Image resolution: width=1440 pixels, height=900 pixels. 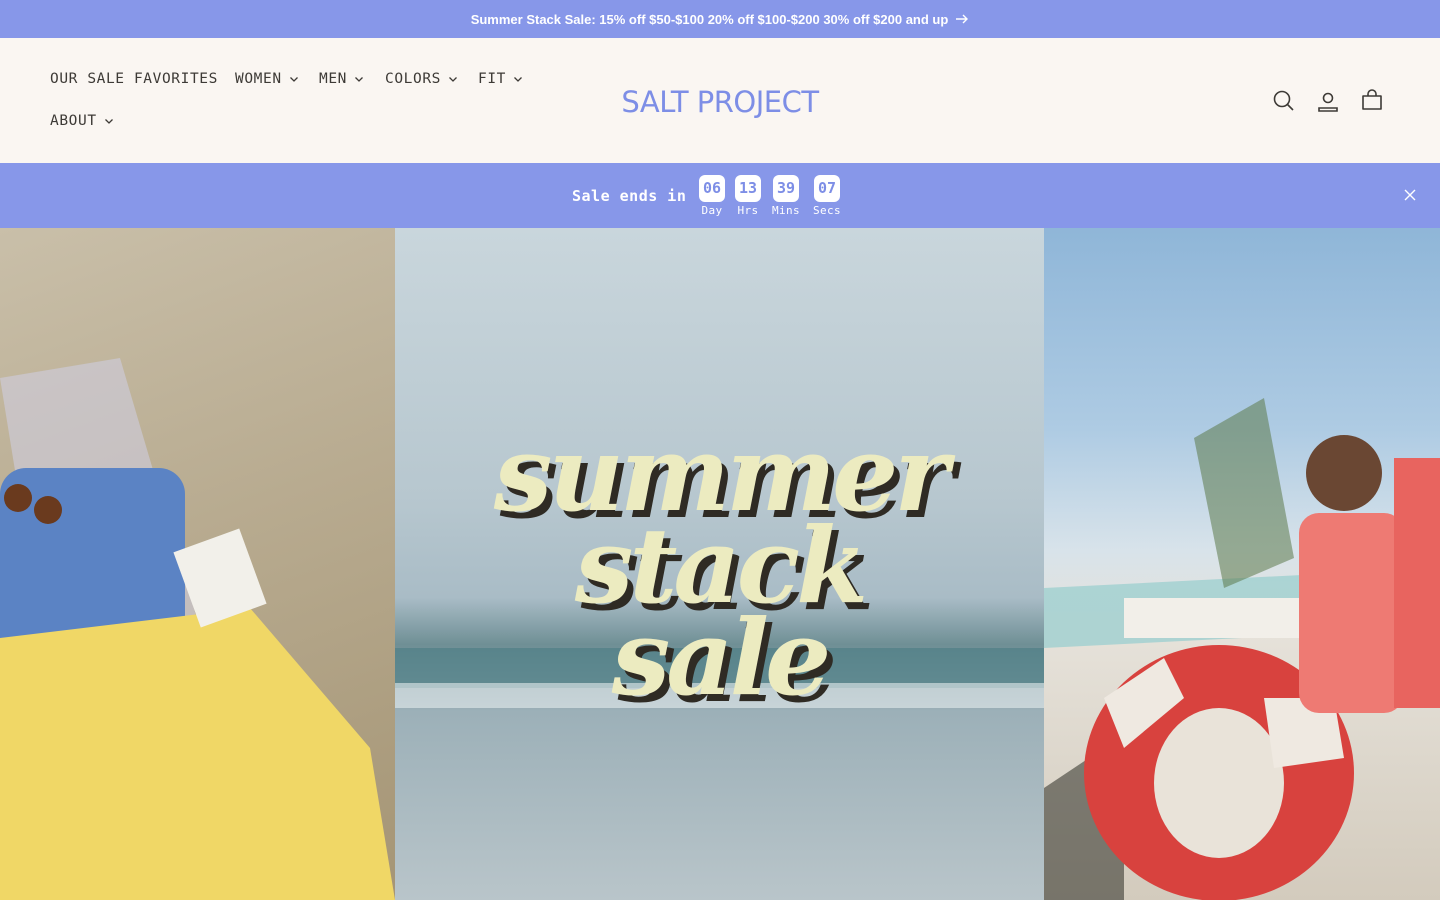 I want to click on arrow-right-icon, so click(x=962, y=19).